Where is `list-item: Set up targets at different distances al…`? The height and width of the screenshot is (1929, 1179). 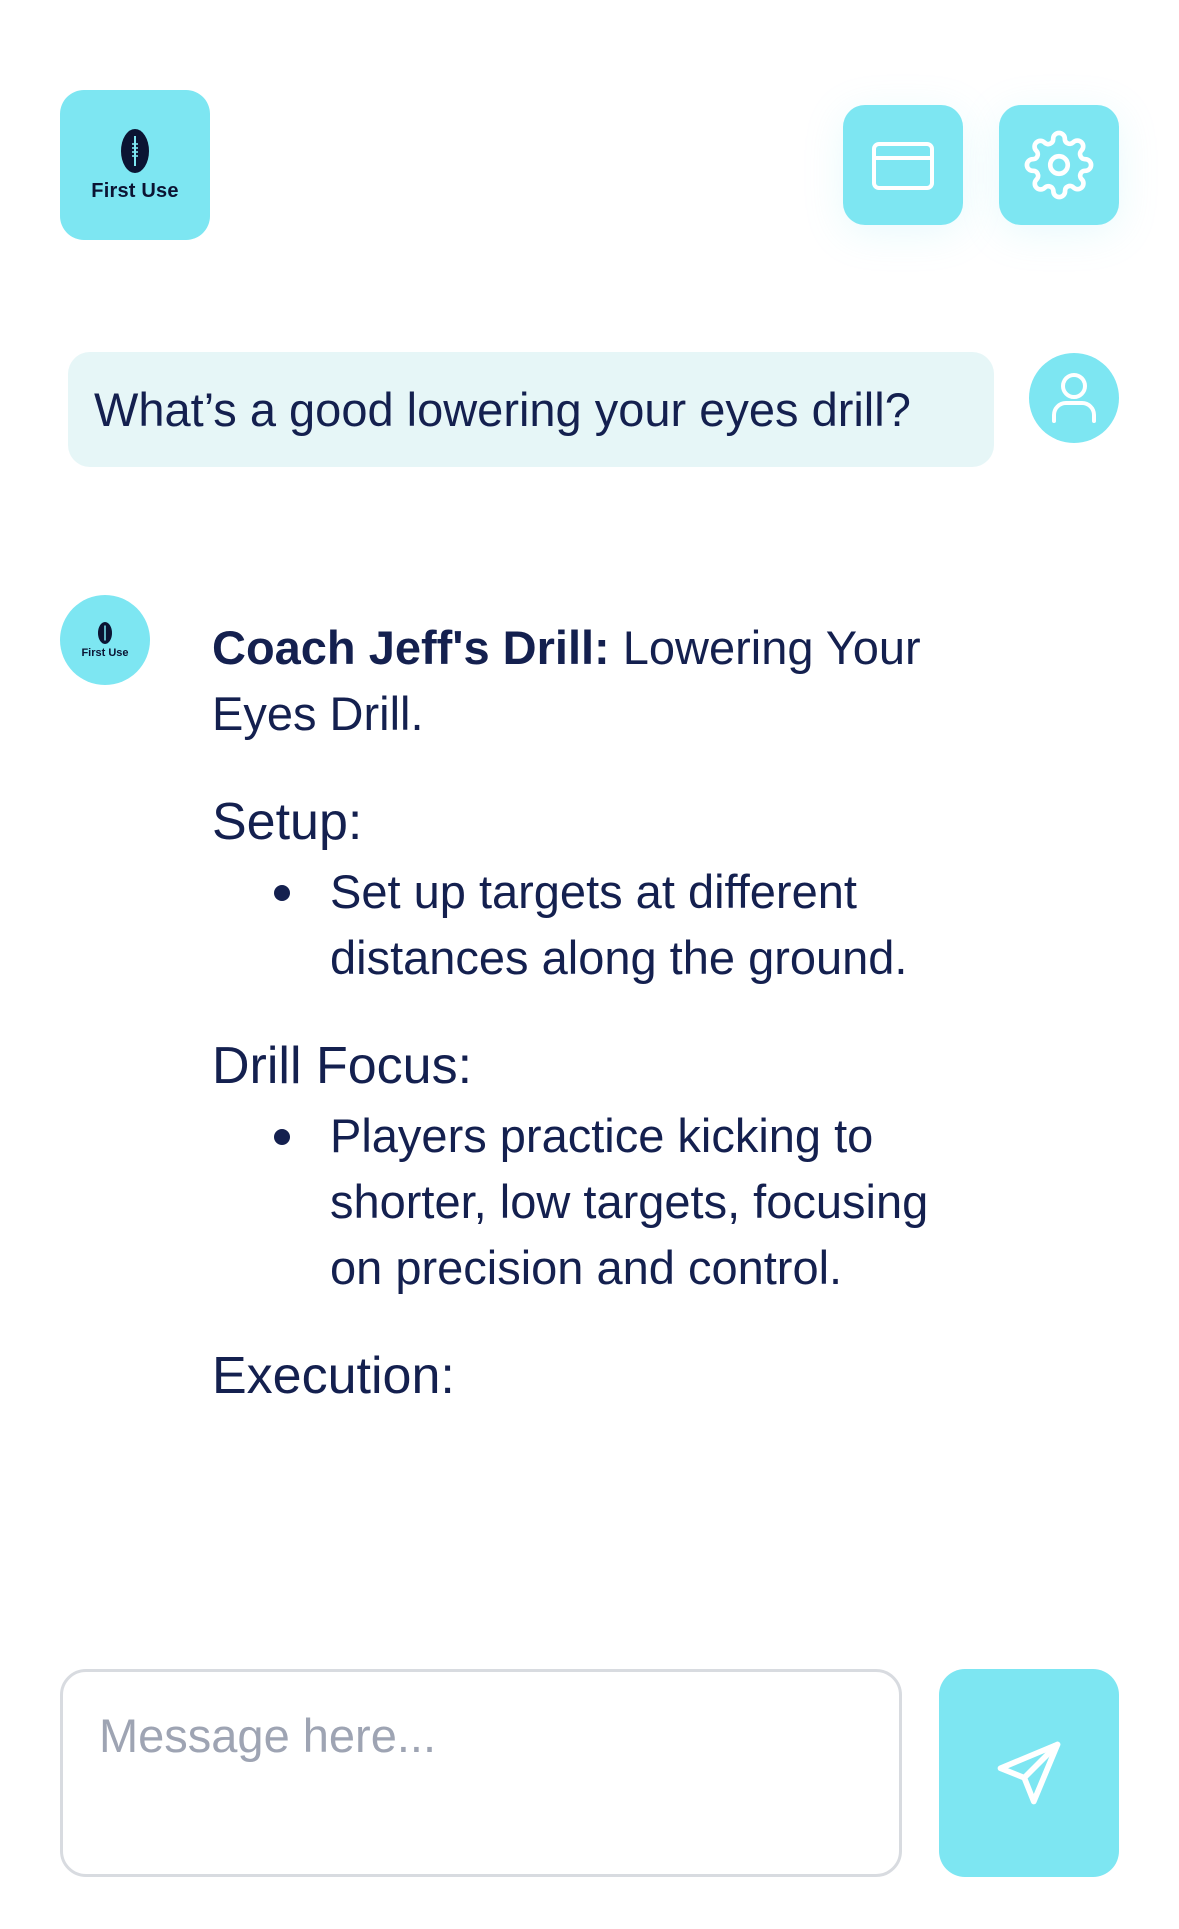
list-item: Set up targets at different distances al… is located at coordinates (582, 925).